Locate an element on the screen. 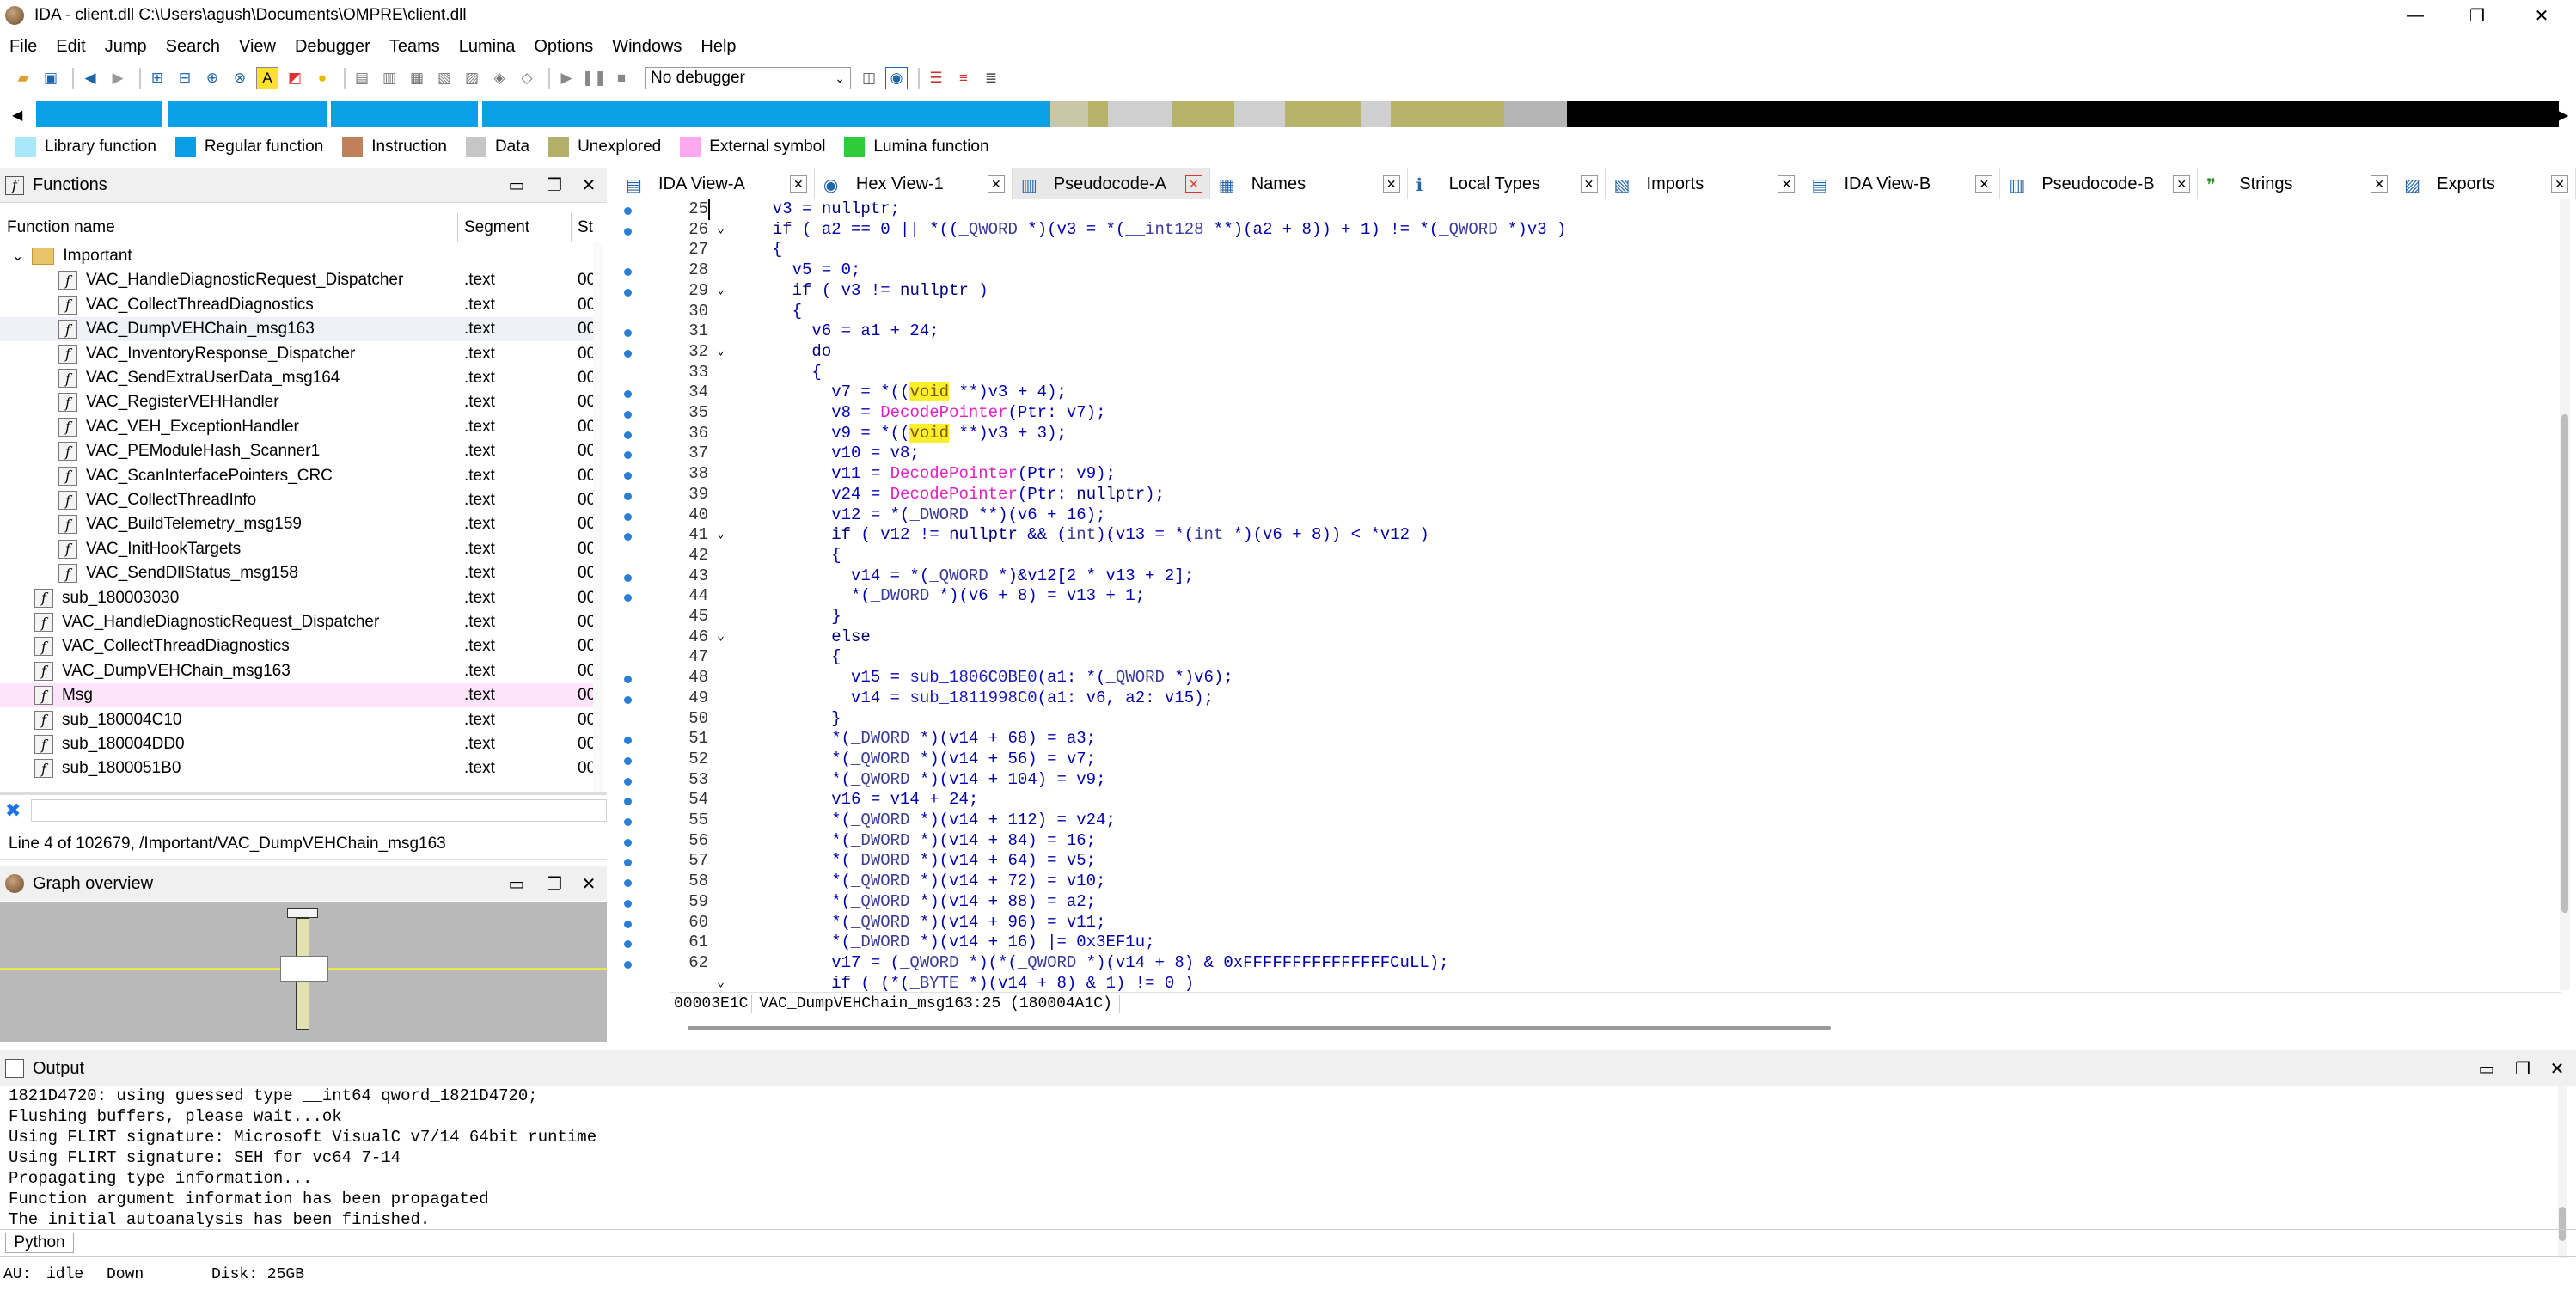  diamond-icon: ◇ is located at coordinates (527, 78).